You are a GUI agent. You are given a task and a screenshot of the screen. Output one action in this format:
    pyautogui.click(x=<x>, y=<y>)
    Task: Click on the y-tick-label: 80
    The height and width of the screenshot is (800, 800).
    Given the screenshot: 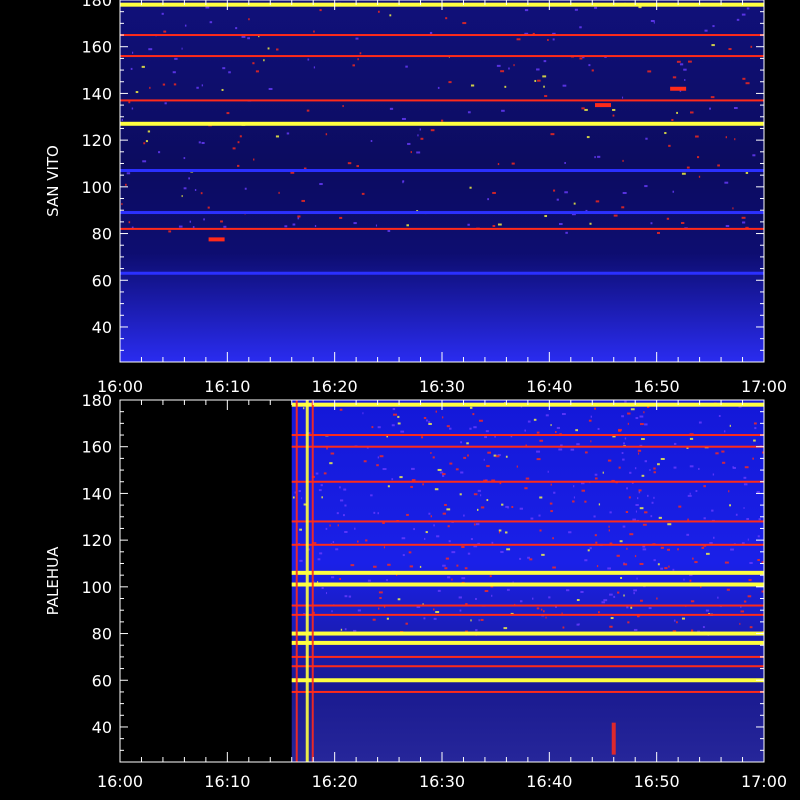 What is the action you would take?
    pyautogui.click(x=102, y=634)
    